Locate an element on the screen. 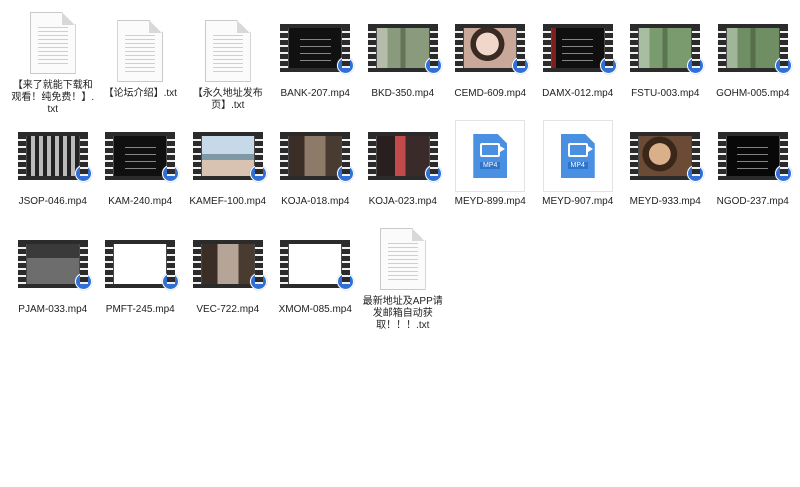 The height and width of the screenshot is (487, 800). file-name-label: PMFT-245.mp4 is located at coordinates (140, 309).